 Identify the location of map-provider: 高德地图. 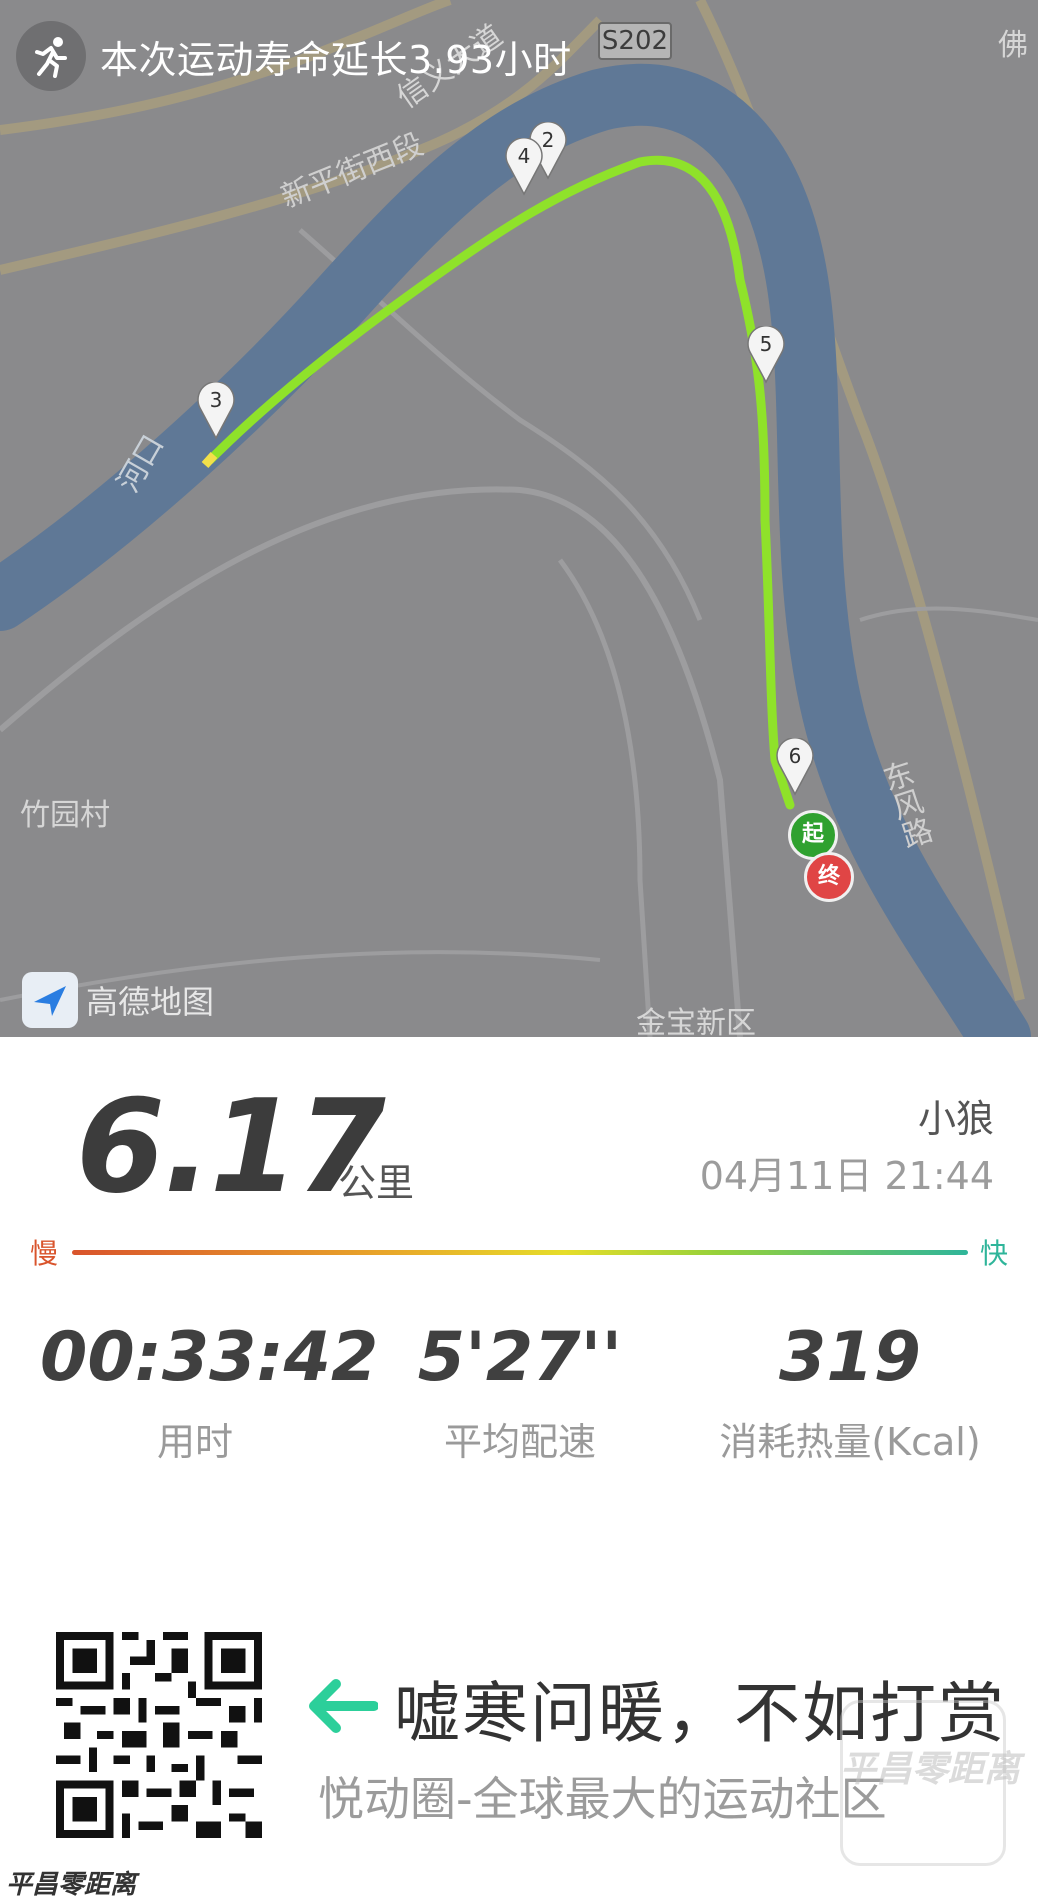
(118, 1000).